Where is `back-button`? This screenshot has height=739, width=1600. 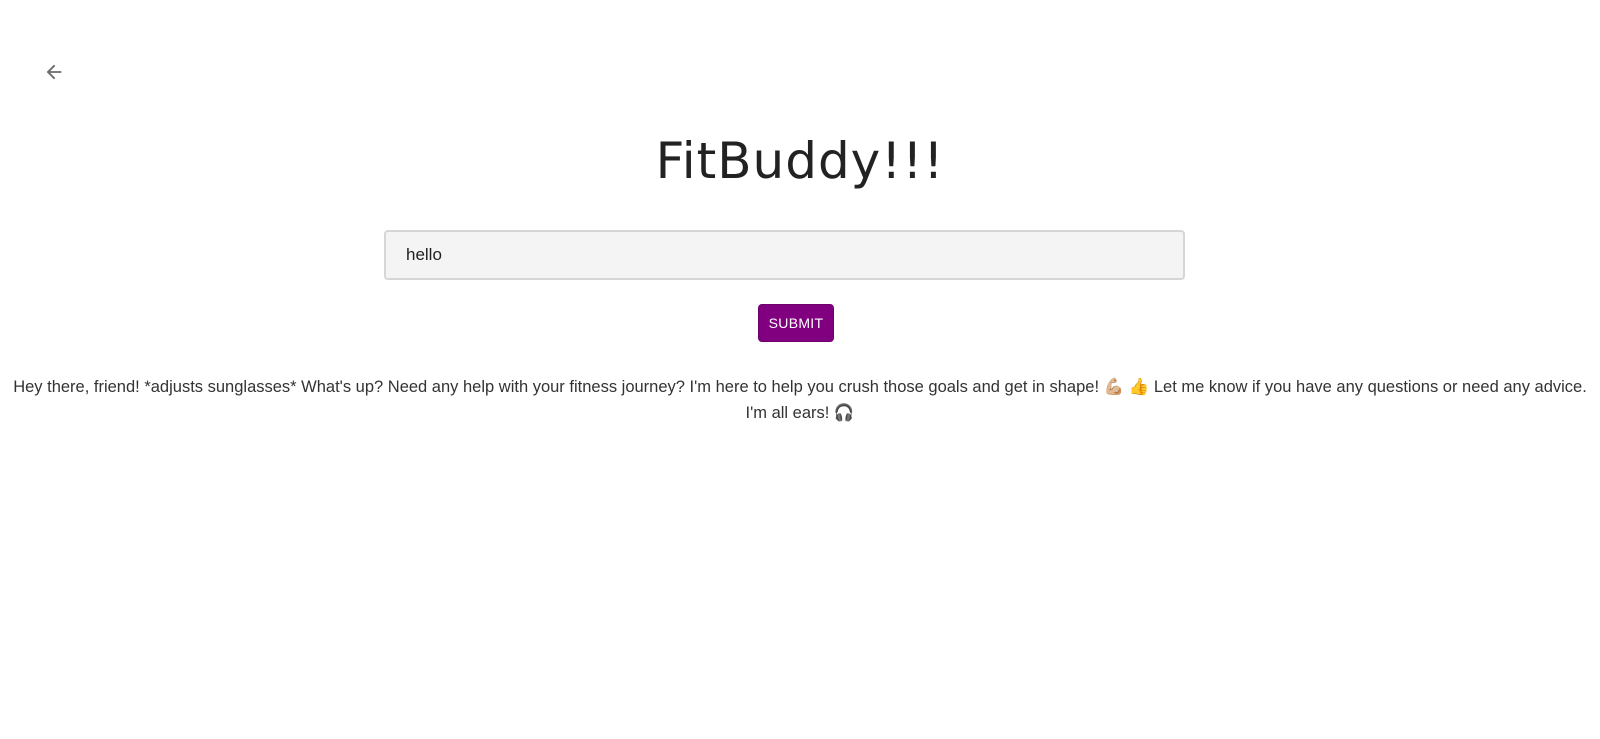 back-button is located at coordinates (54, 72).